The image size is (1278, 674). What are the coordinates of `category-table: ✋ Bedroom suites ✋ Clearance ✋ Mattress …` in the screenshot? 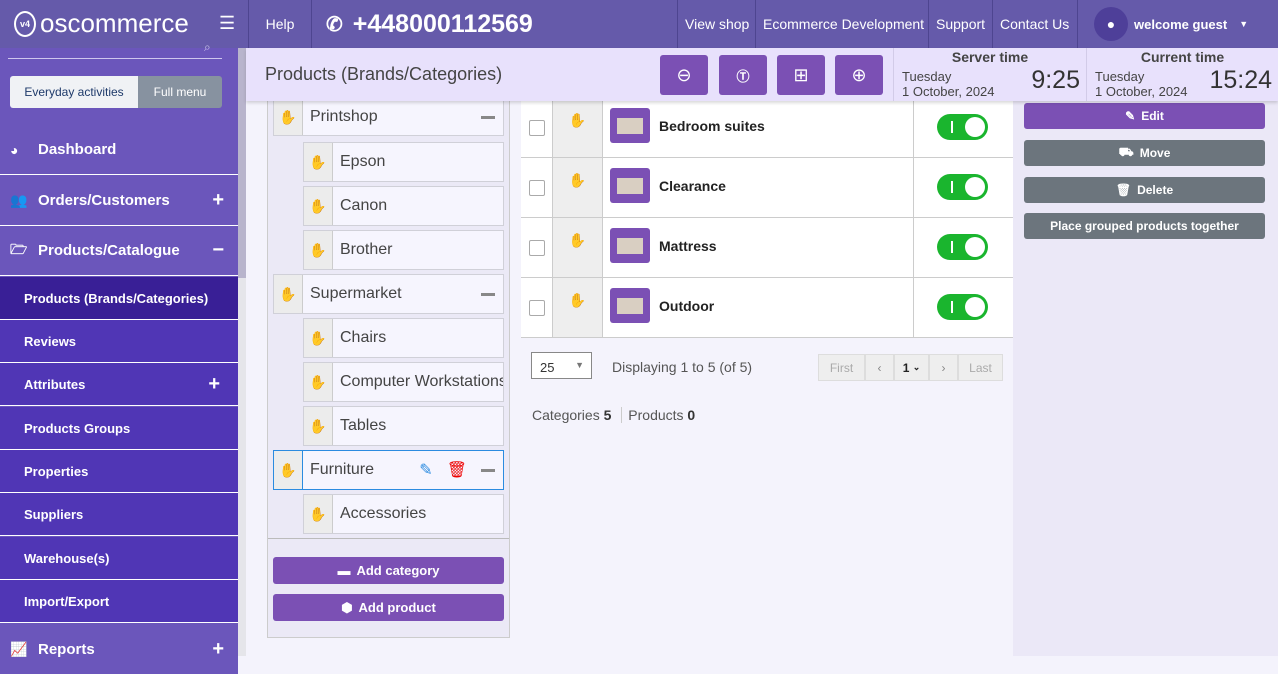 It's located at (767, 218).